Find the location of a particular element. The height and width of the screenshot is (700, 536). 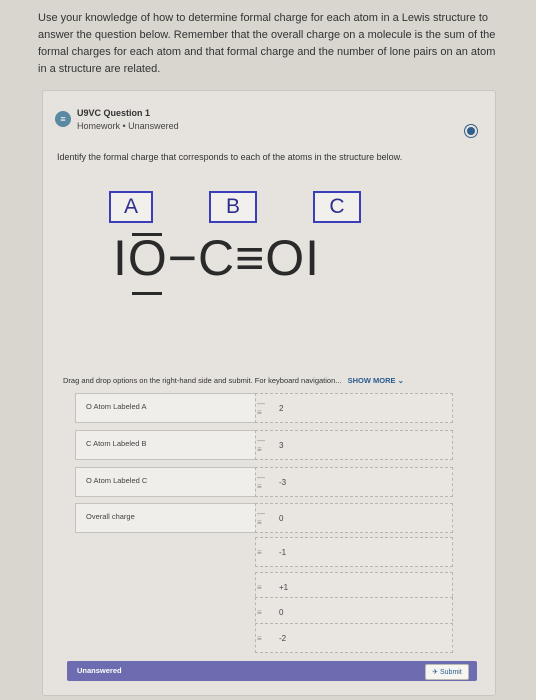

option-item: — ≡ 3 is located at coordinates (347, 445).